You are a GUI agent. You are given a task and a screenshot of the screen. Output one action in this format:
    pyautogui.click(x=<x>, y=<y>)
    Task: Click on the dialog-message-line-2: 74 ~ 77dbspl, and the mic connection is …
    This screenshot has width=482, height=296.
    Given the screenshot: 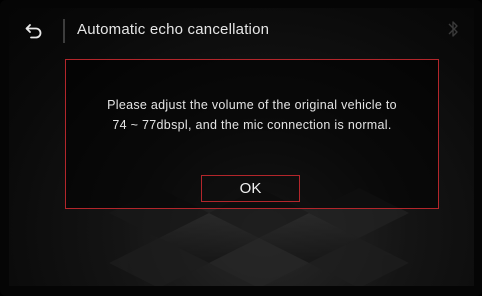 What is the action you would take?
    pyautogui.click(x=252, y=125)
    